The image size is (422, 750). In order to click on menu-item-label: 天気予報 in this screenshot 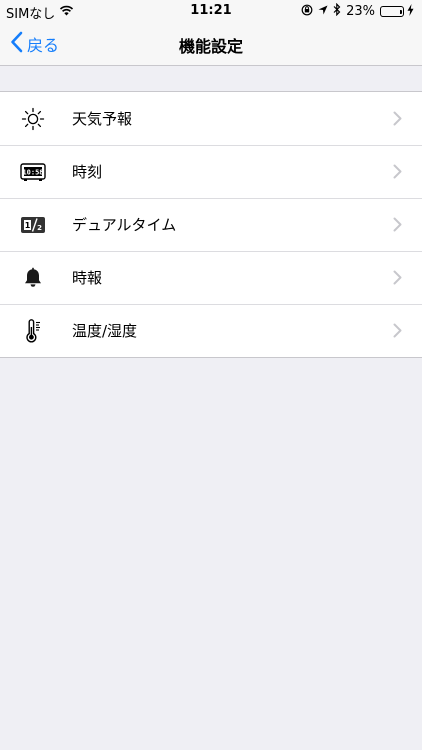, I will do `click(102, 119)`.